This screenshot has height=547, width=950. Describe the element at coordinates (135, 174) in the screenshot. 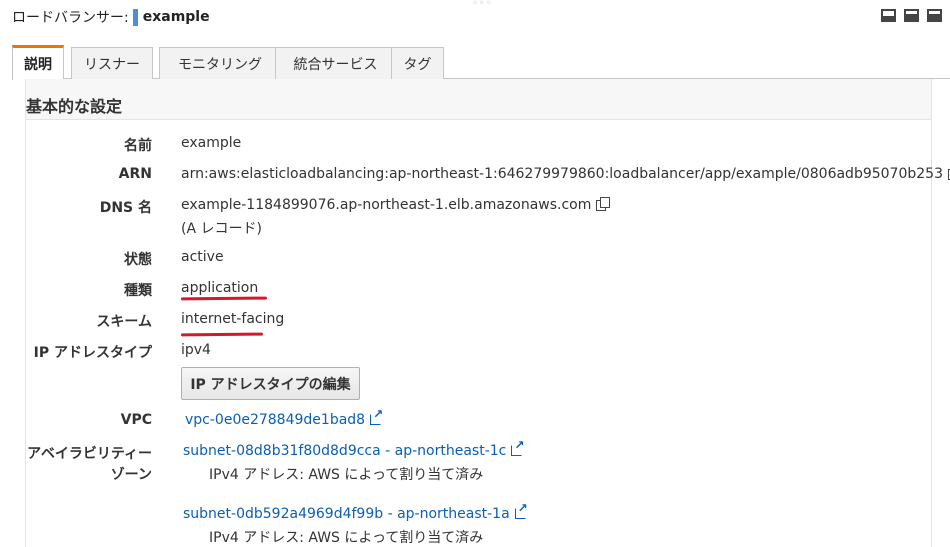

I see `arn-label: ARN` at that location.